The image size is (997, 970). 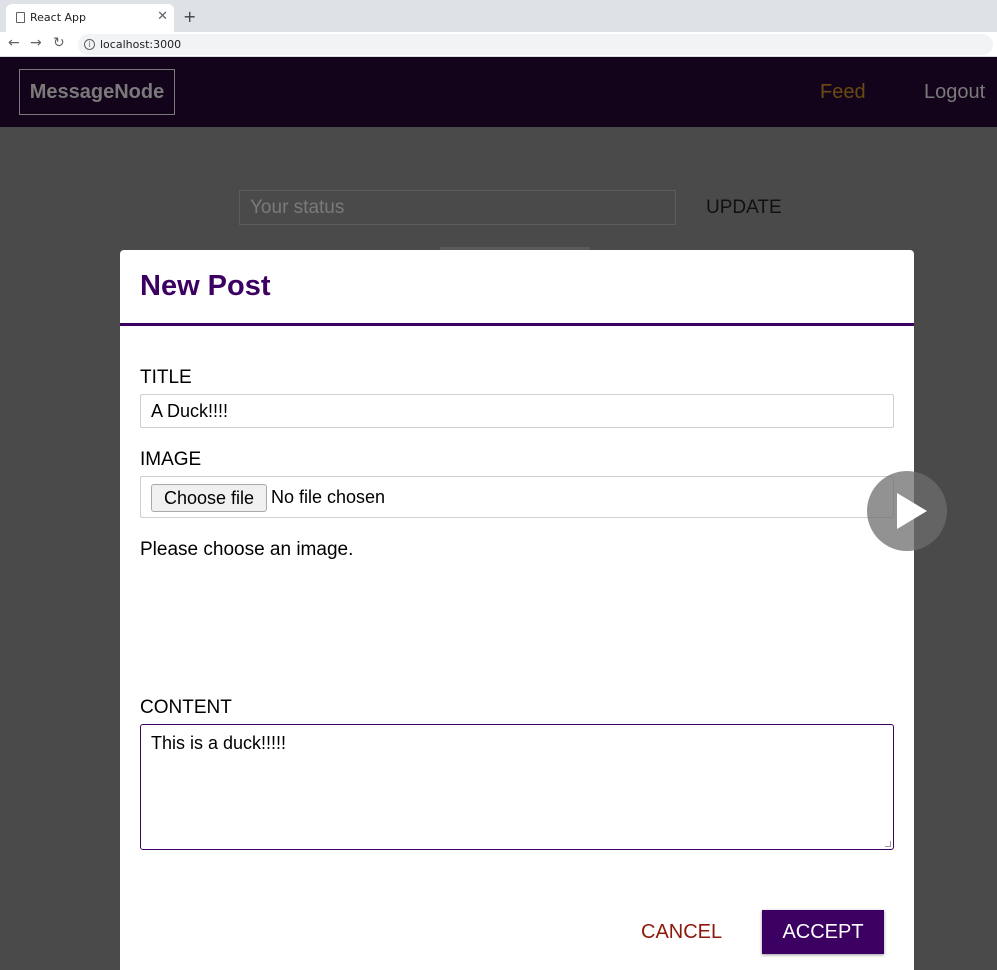 What do you see at coordinates (517, 288) in the screenshot?
I see `modal-header: New Post` at bounding box center [517, 288].